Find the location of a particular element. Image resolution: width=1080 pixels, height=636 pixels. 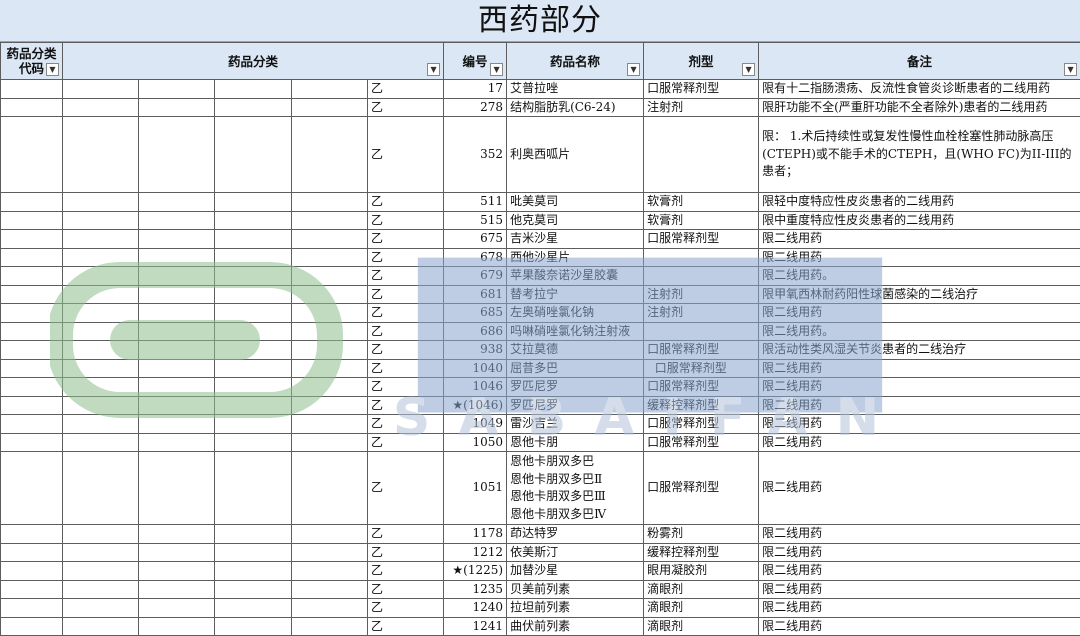

cell-name: 曲伏前列素 is located at coordinates (575, 626).